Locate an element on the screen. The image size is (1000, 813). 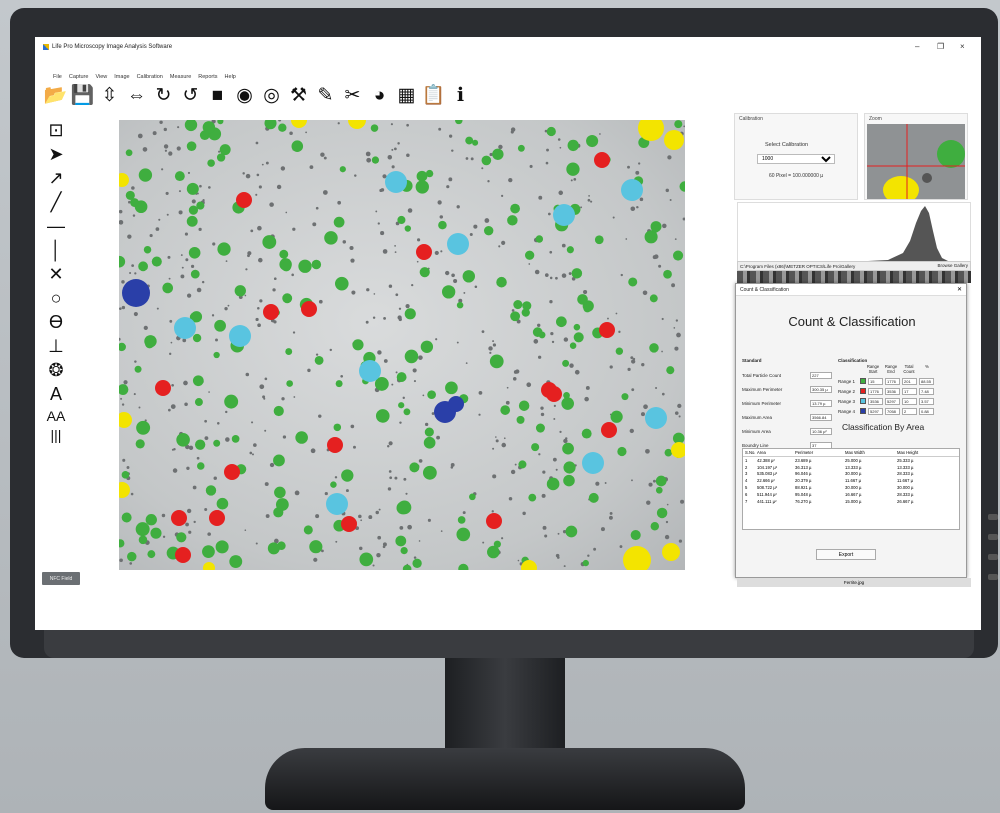
menu-measure: Measure is located at coordinates (180, 77).